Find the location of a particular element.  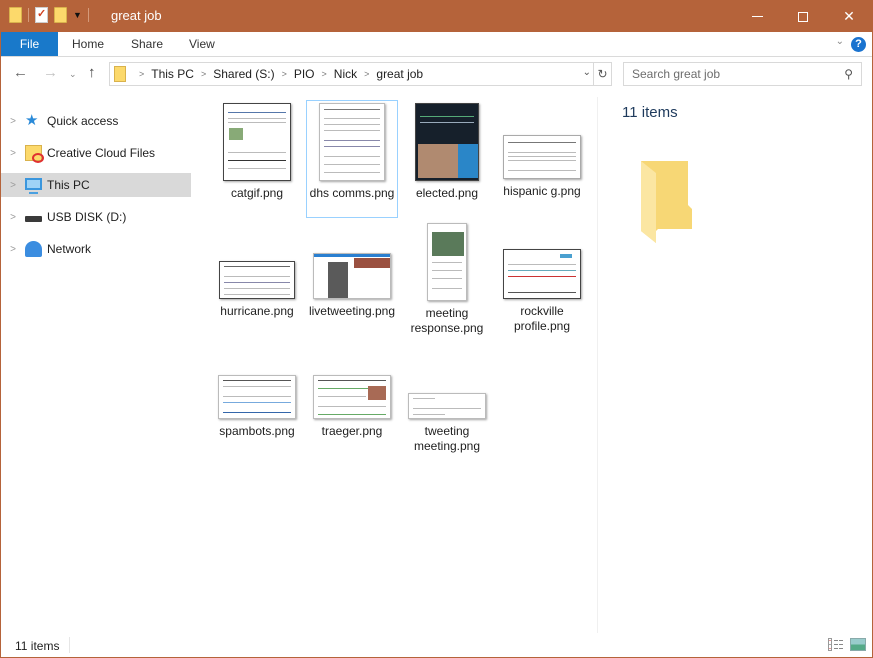

sidebar-item-usb-disk: > USB DISK (D:) is located at coordinates (96, 217).